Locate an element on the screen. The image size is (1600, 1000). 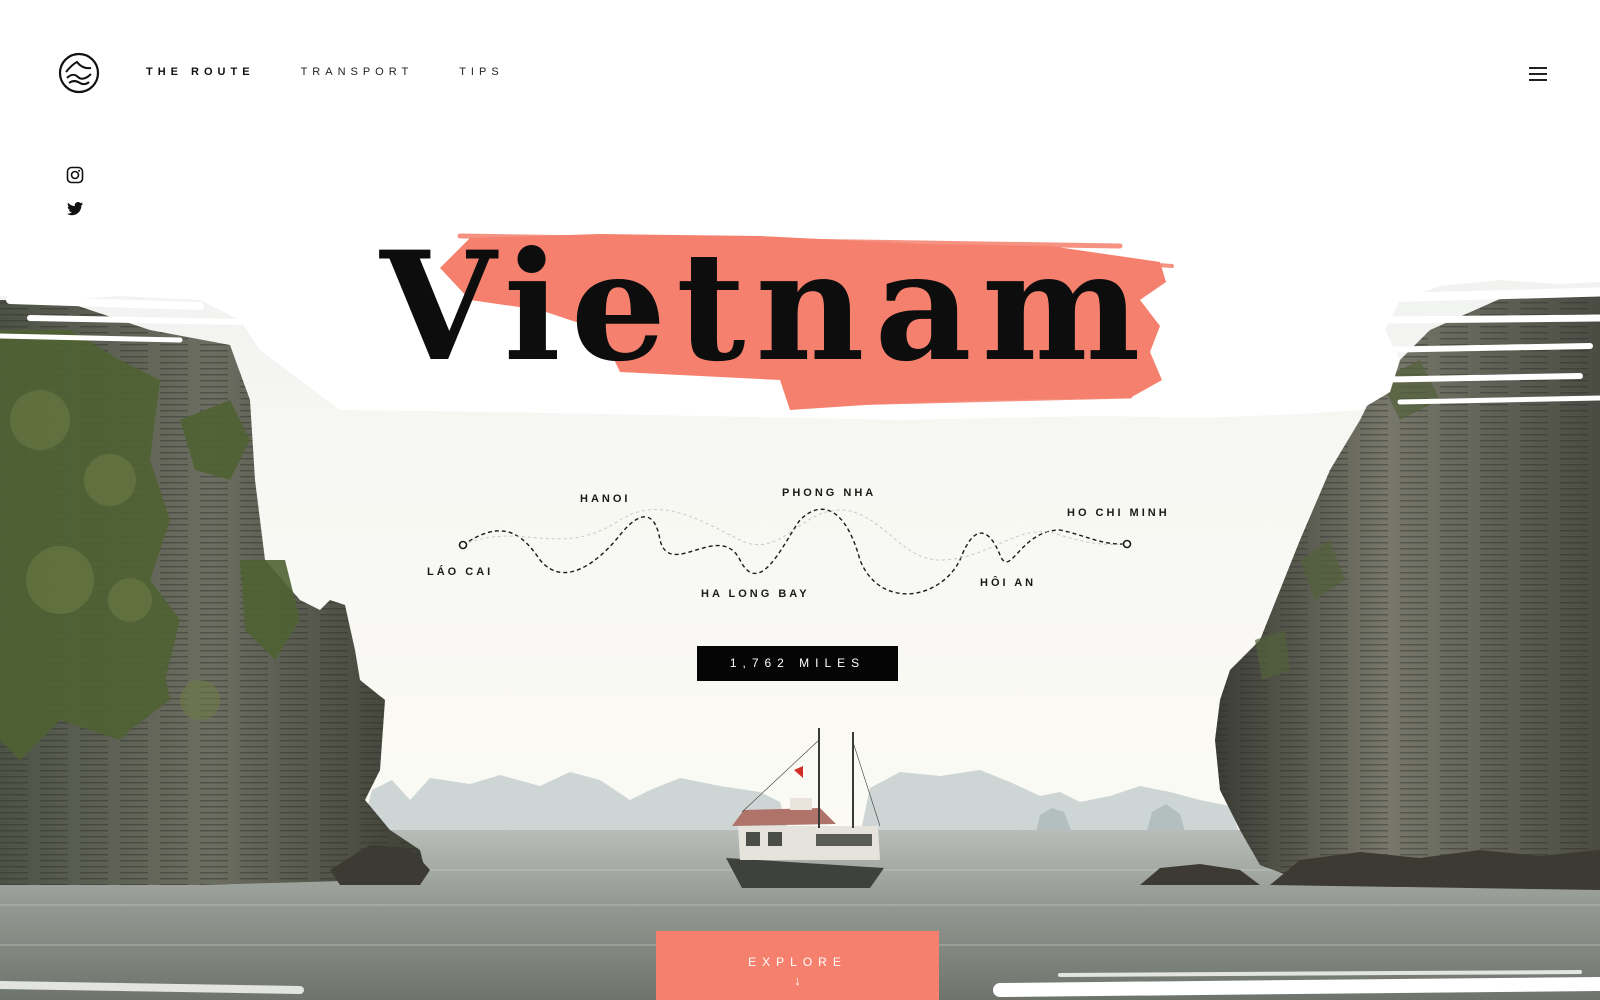
distance-badge: 1,762 MILES is located at coordinates (797, 663).